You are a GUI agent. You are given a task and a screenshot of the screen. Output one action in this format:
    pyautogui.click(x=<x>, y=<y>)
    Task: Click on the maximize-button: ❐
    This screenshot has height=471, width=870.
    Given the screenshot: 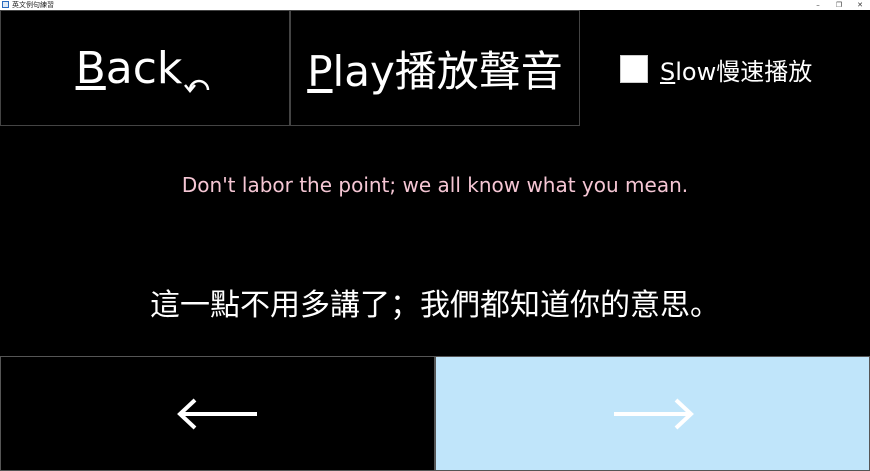 What is the action you would take?
    pyautogui.click(x=839, y=5)
    